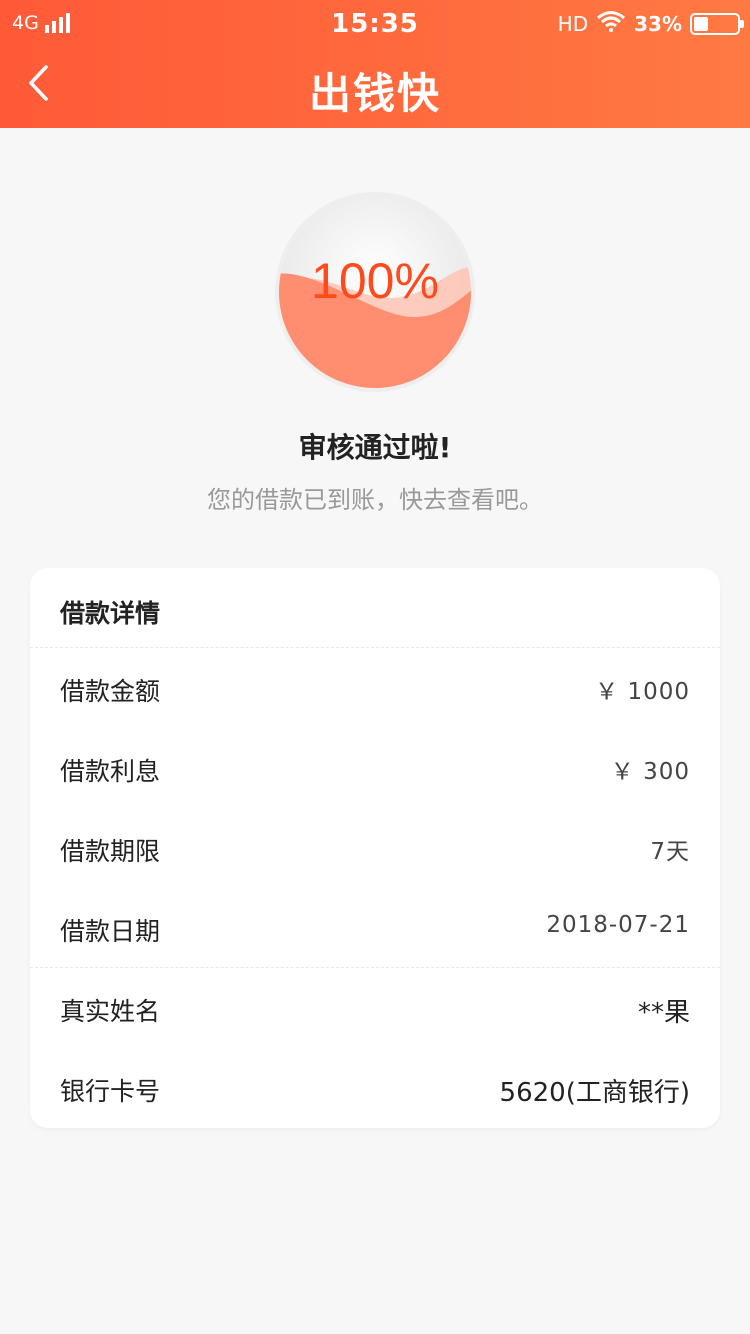 The width and height of the screenshot is (750, 1334). I want to click on wifi-icon, so click(611, 23).